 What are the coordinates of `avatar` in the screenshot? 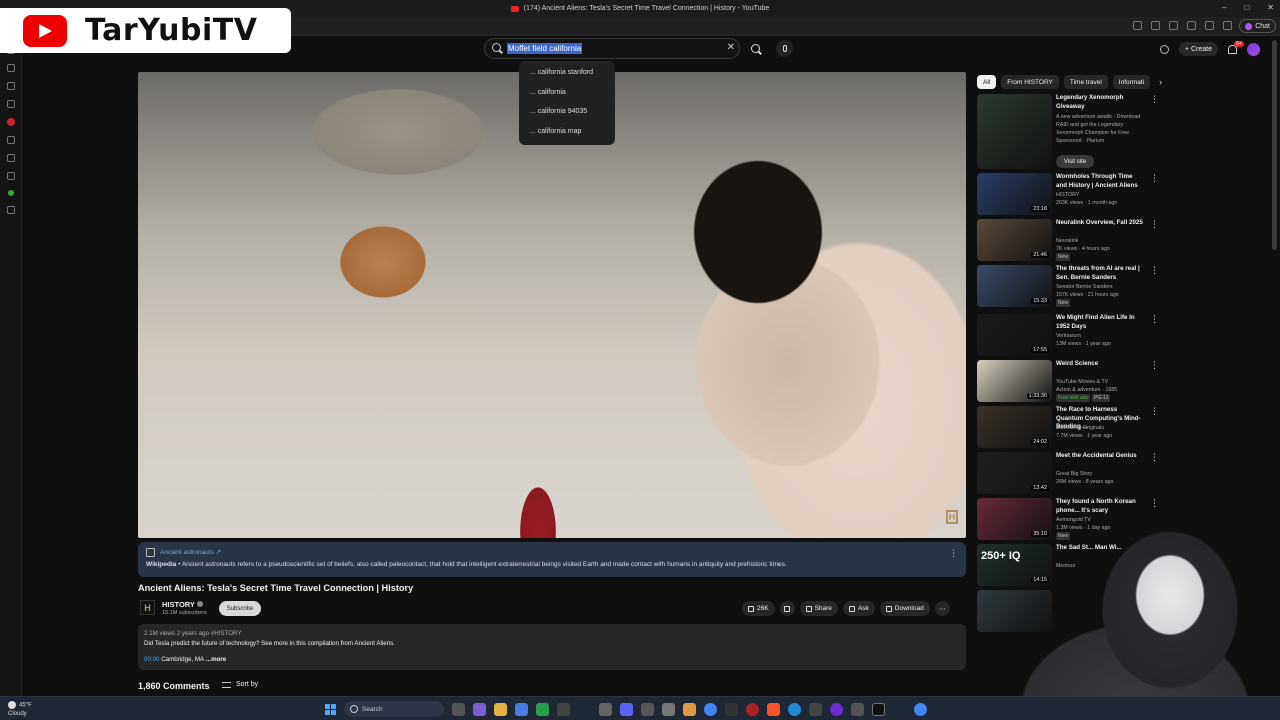 It's located at (1253, 49).